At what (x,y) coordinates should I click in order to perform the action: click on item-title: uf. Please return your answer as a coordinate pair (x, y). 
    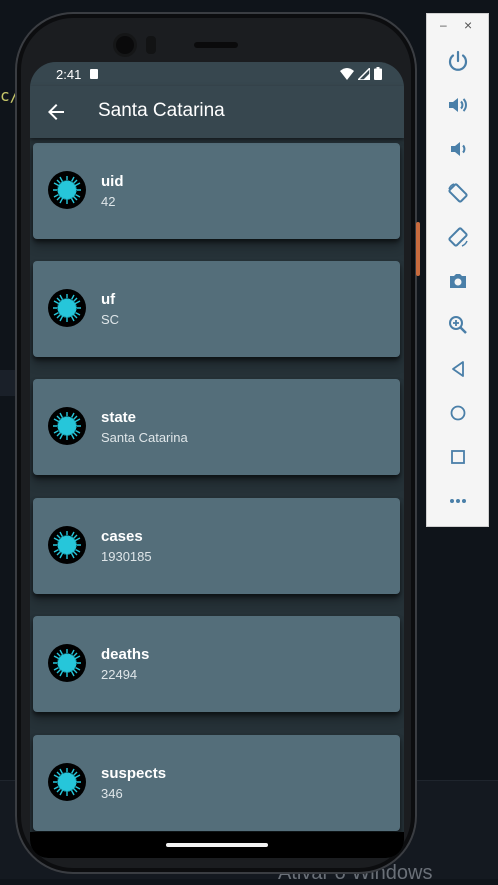
    Looking at the image, I should click on (108, 299).